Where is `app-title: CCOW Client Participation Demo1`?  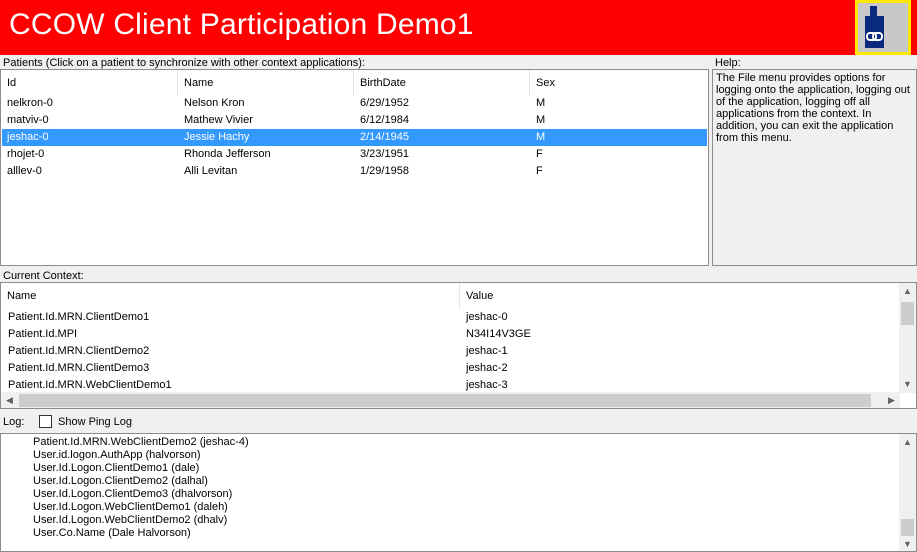
app-title: CCOW Client Participation Demo1 is located at coordinates (241, 24).